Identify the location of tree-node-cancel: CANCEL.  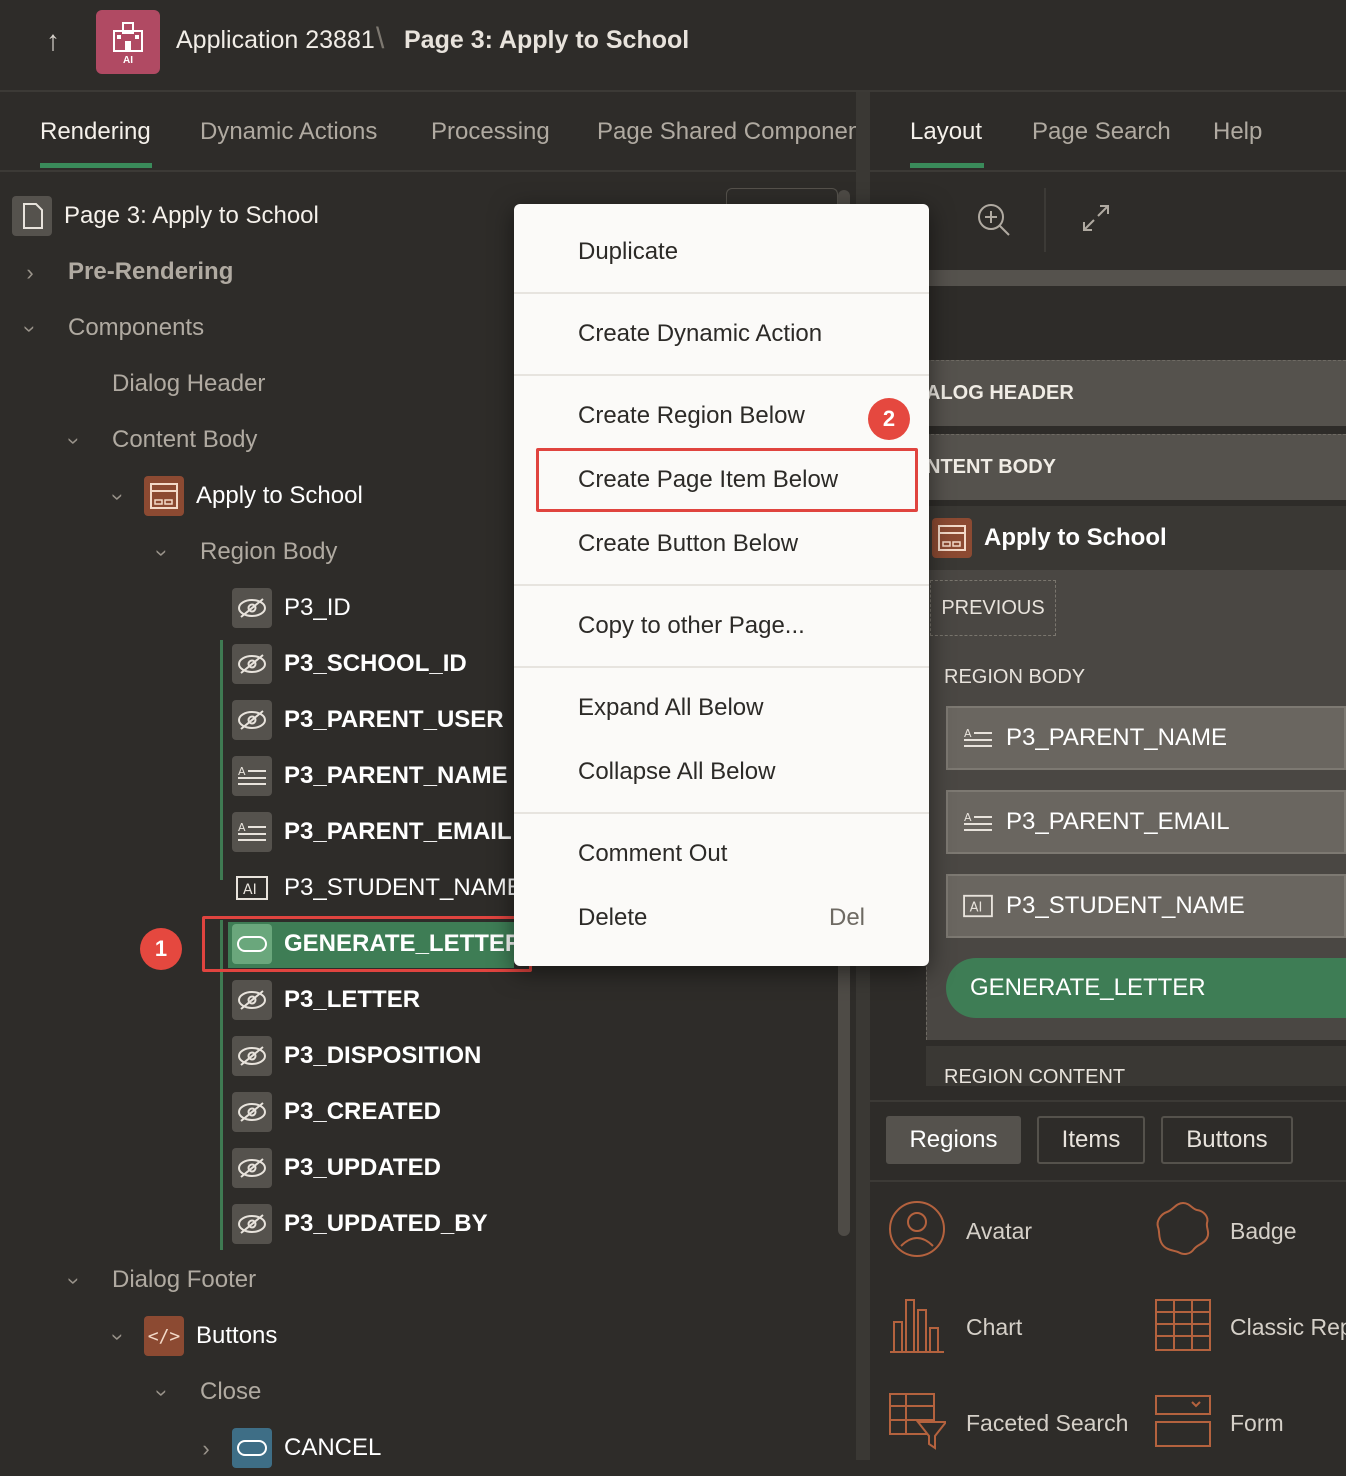
(306, 1448).